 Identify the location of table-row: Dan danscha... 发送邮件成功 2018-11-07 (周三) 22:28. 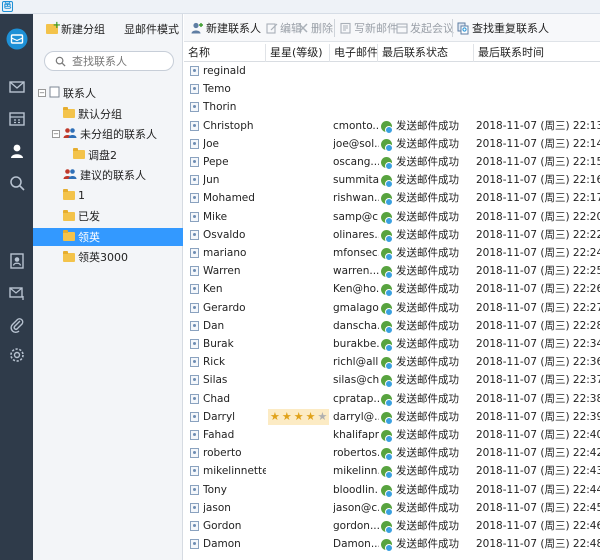
(392, 326).